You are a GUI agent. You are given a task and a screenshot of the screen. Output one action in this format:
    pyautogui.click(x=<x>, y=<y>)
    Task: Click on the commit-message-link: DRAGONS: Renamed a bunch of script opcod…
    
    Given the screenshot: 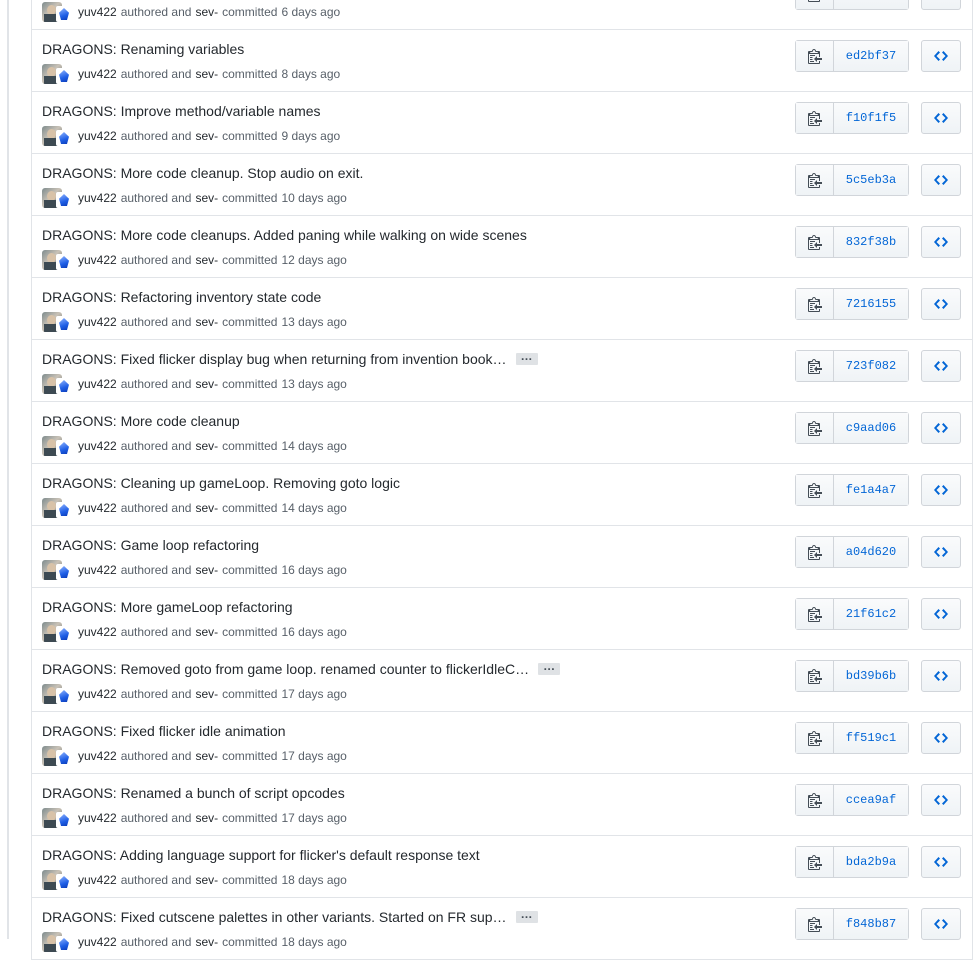 What is the action you would take?
    pyautogui.click(x=193, y=793)
    